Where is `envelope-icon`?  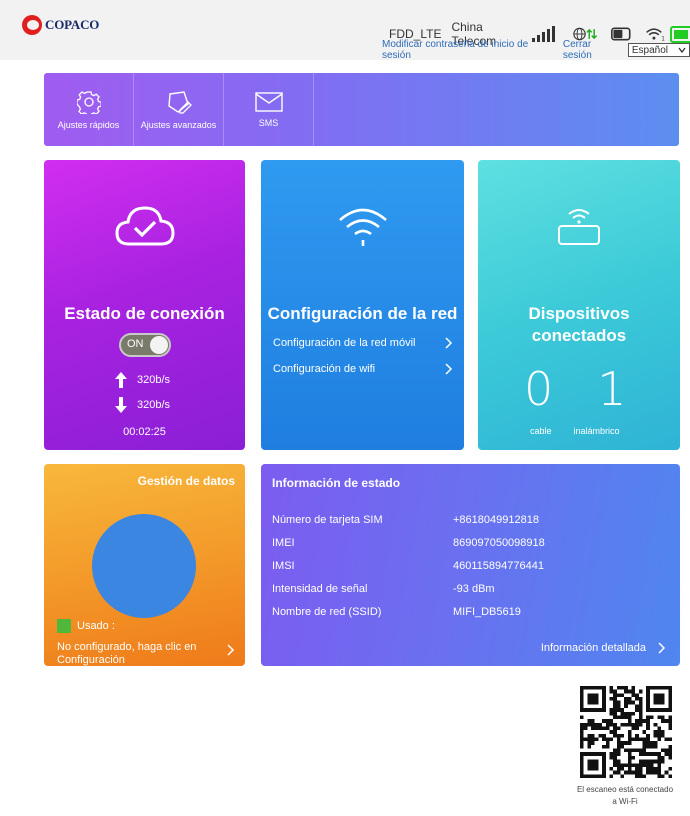 envelope-icon is located at coordinates (268, 101).